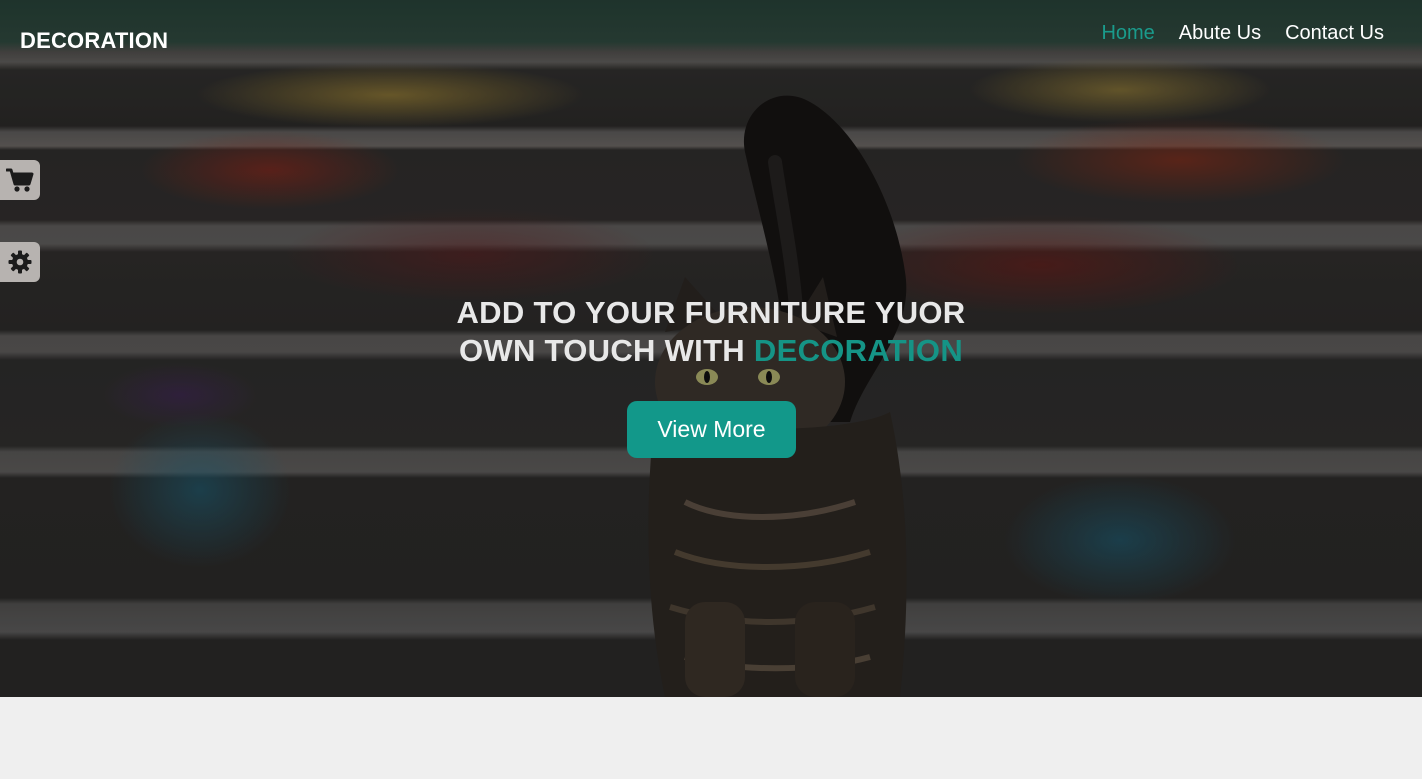 The width and height of the screenshot is (1422, 779). Describe the element at coordinates (1334, 33) in the screenshot. I see `nav-link-contact-us: Contact Us` at that location.